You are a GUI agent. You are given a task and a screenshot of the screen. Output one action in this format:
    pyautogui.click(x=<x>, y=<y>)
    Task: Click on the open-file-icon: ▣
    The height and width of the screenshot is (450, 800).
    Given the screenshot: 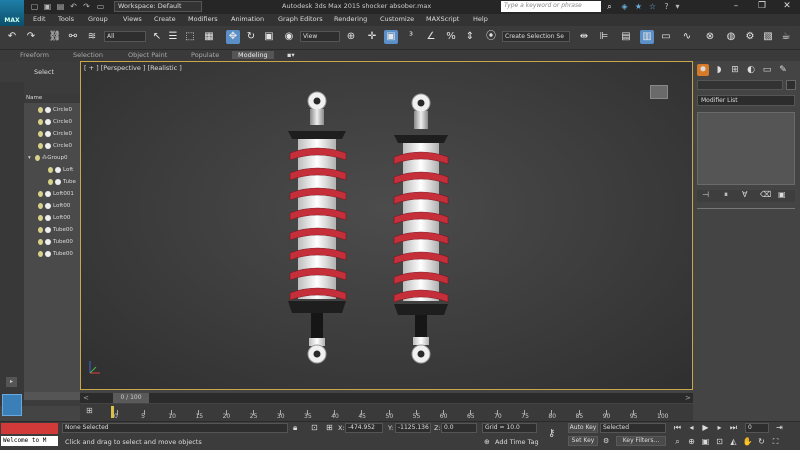 What is the action you would take?
    pyautogui.click(x=47, y=6)
    